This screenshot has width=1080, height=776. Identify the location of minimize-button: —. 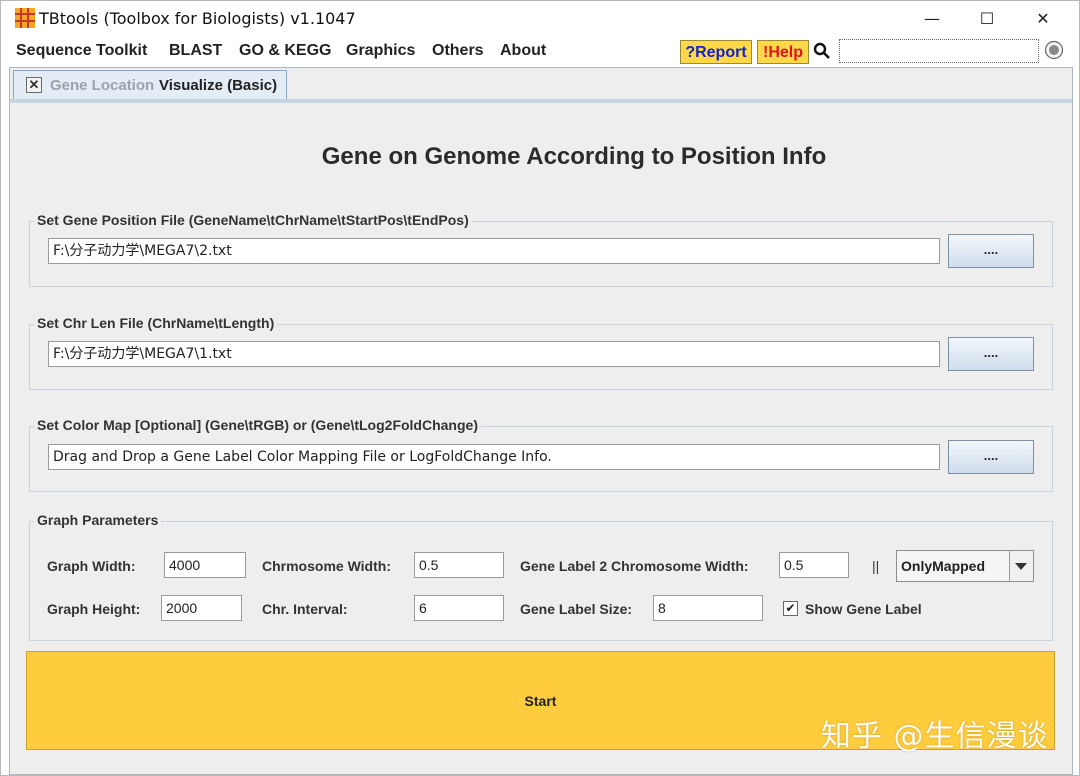
(932, 18).